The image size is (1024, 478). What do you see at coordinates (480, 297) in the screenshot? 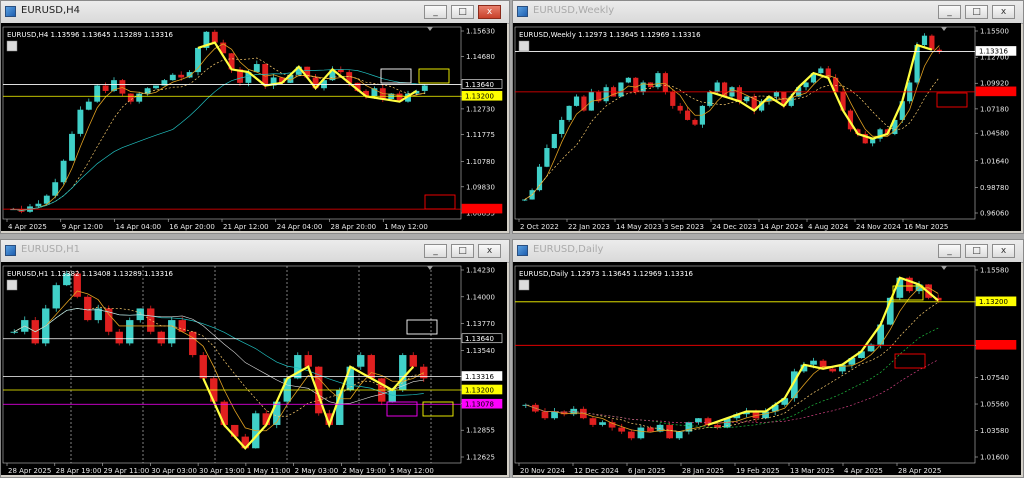
I see `price-axis-label: 1.14000` at bounding box center [480, 297].